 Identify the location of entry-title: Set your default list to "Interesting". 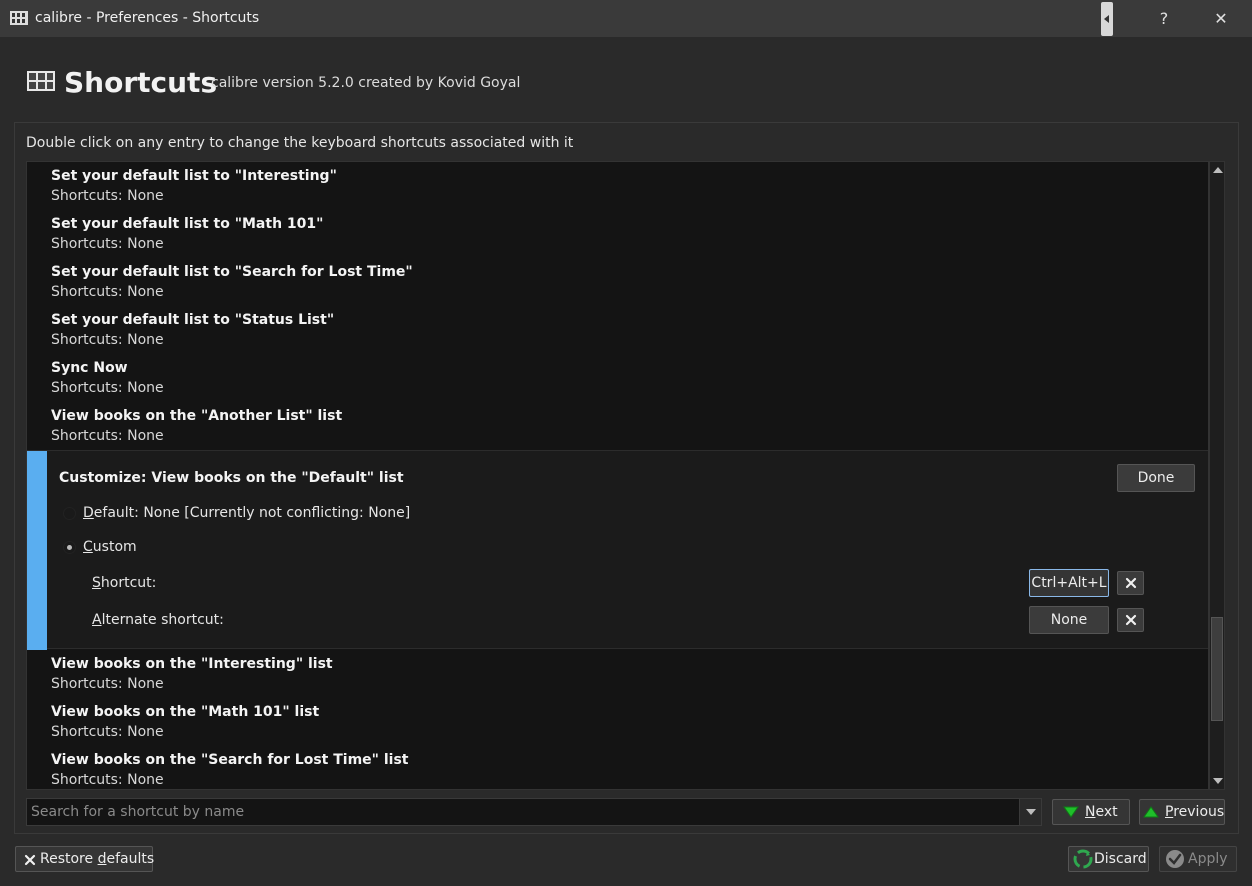
(194, 176).